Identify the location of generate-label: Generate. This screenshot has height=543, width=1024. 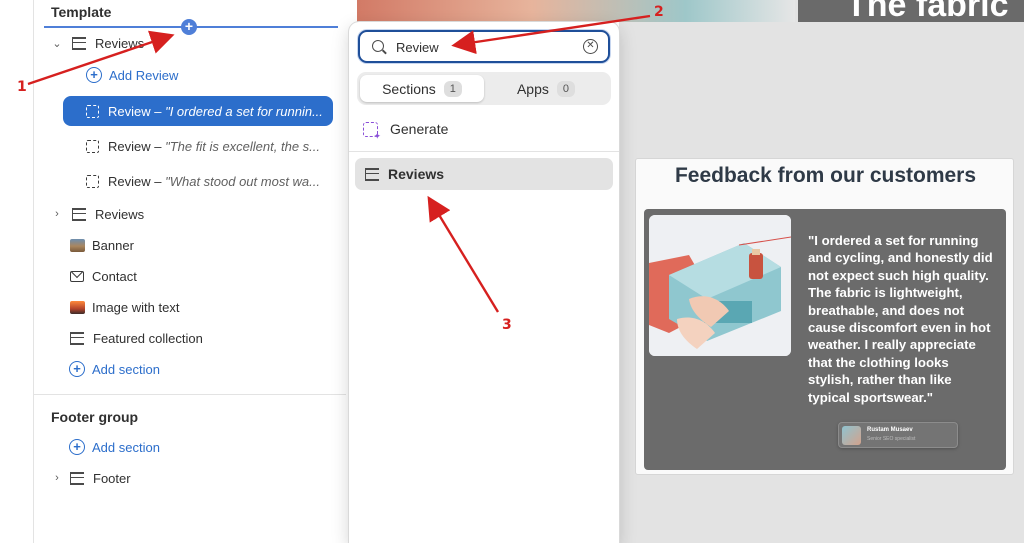
(419, 129).